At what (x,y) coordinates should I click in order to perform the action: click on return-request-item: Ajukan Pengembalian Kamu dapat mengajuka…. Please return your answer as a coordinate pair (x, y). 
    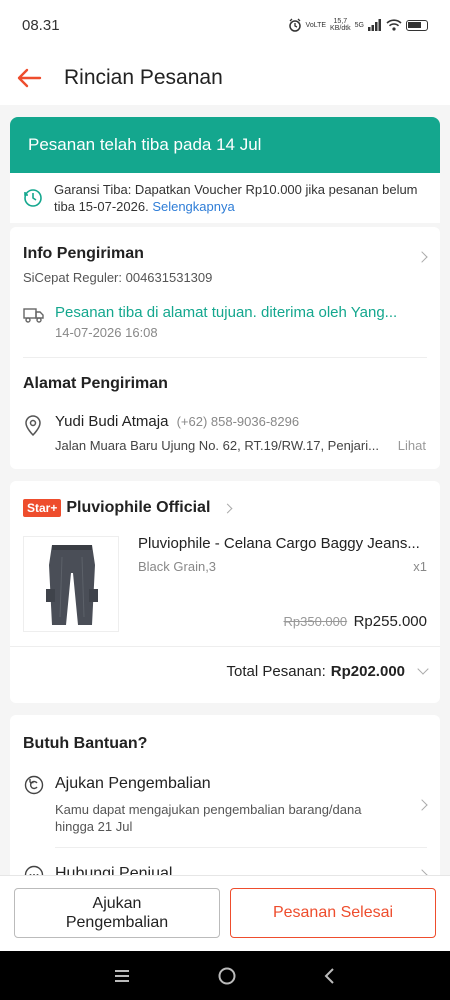
    Looking at the image, I should click on (225, 807).